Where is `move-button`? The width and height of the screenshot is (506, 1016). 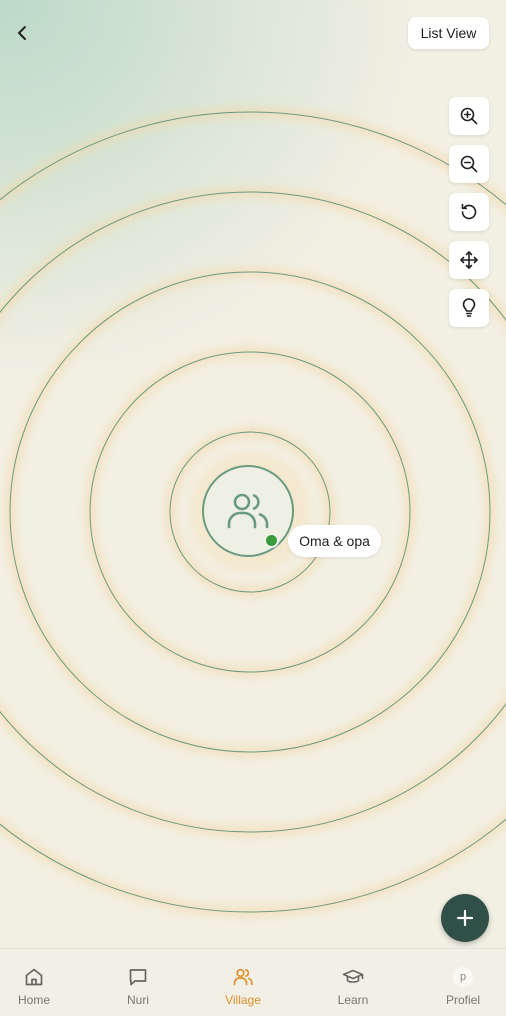 move-button is located at coordinates (469, 260).